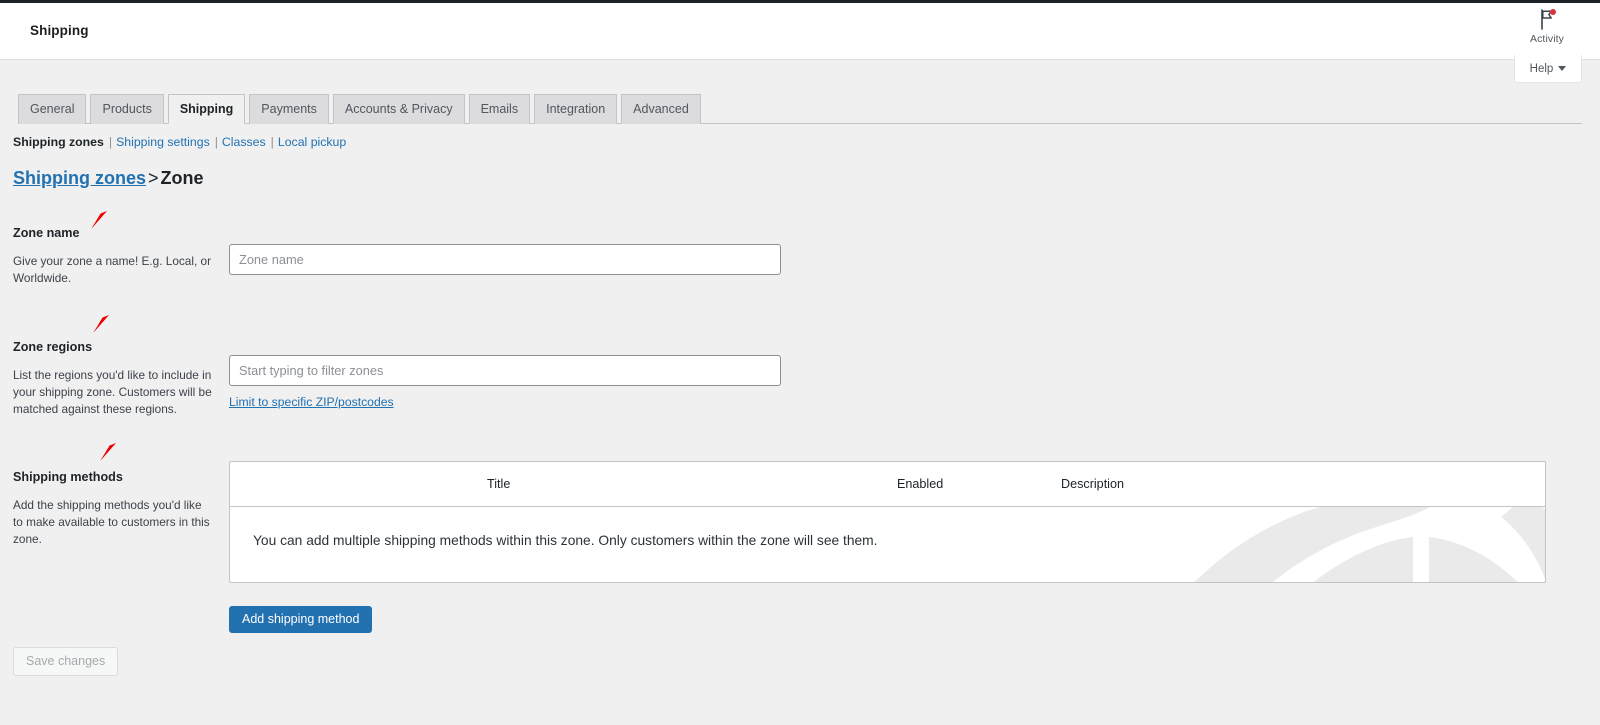  I want to click on red-arrow-marker-zone-regions, so click(101, 324).